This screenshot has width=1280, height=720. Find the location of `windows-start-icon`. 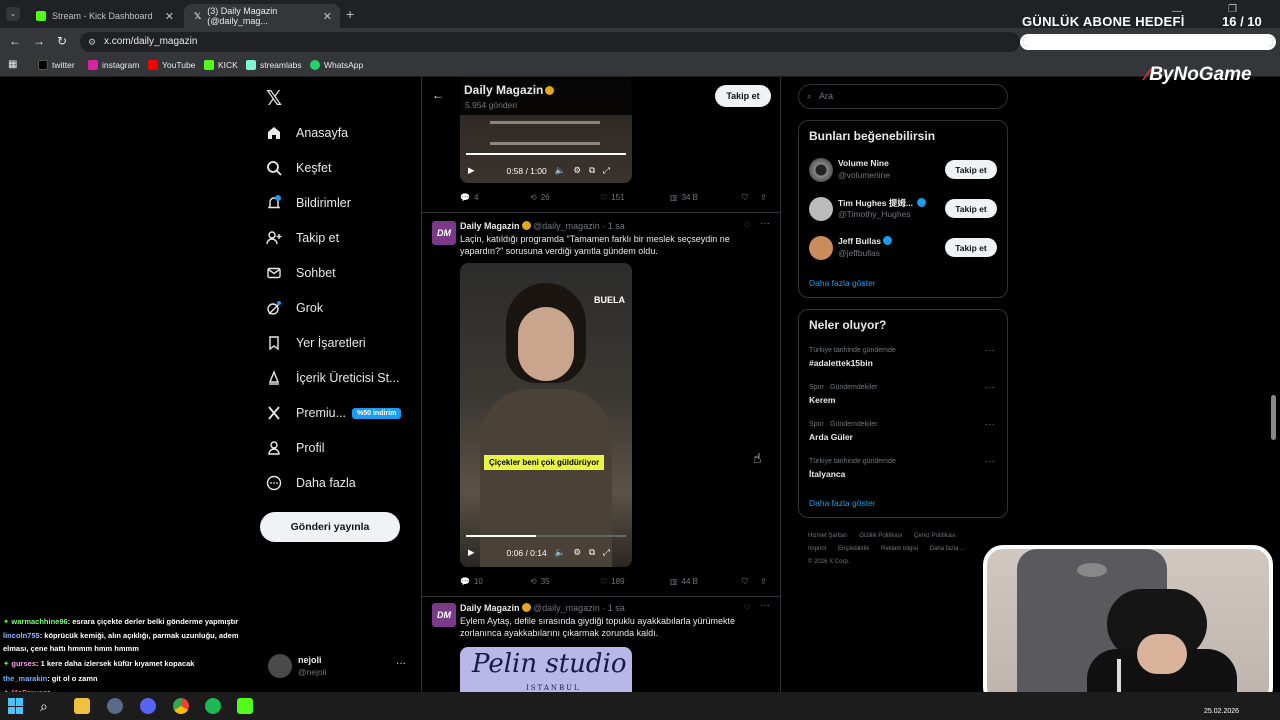

windows-start-icon is located at coordinates (16, 706).